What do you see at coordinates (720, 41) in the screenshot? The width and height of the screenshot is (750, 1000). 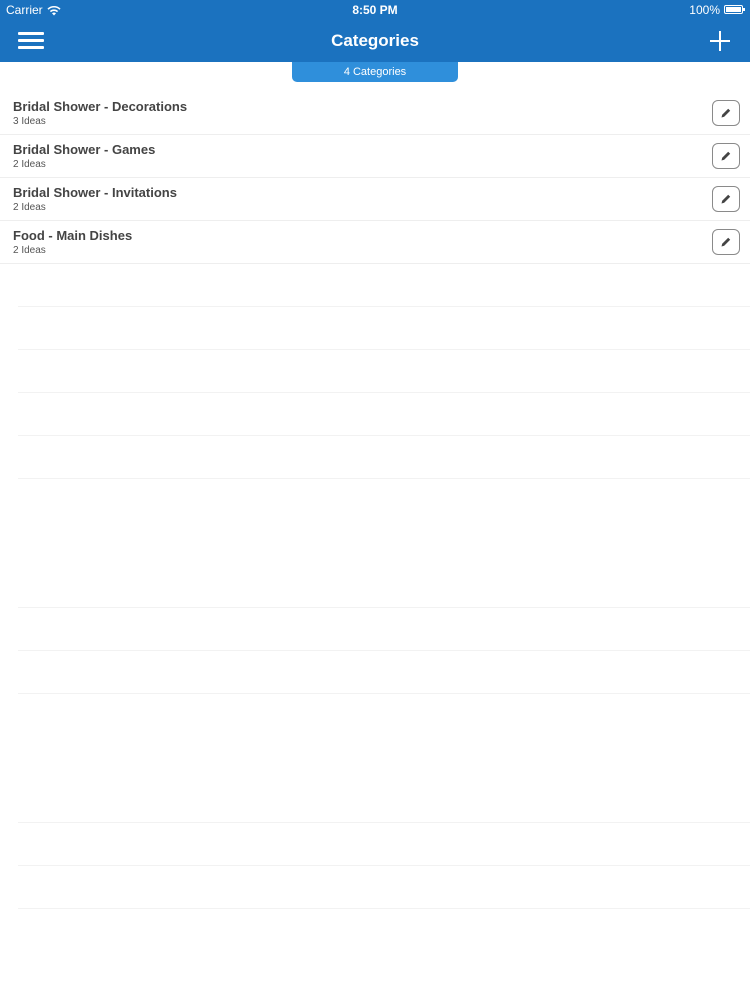 I see `add-category-button` at bounding box center [720, 41].